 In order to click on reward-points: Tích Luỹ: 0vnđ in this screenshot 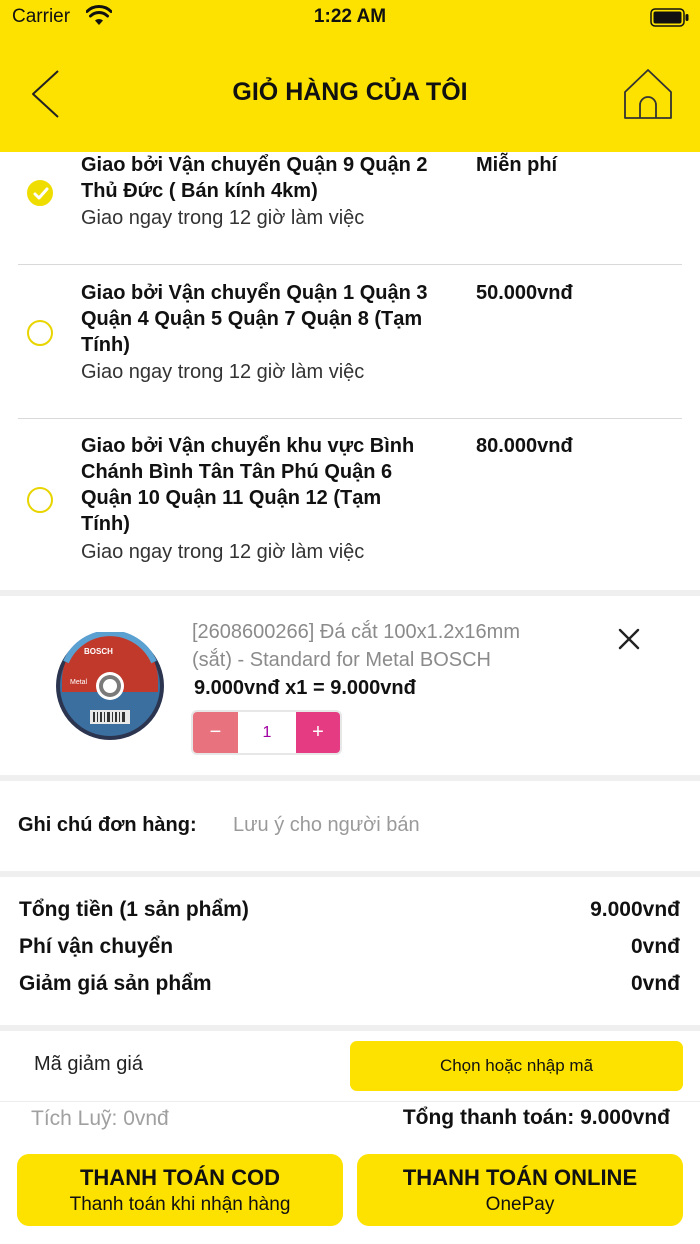, I will do `click(100, 1118)`.